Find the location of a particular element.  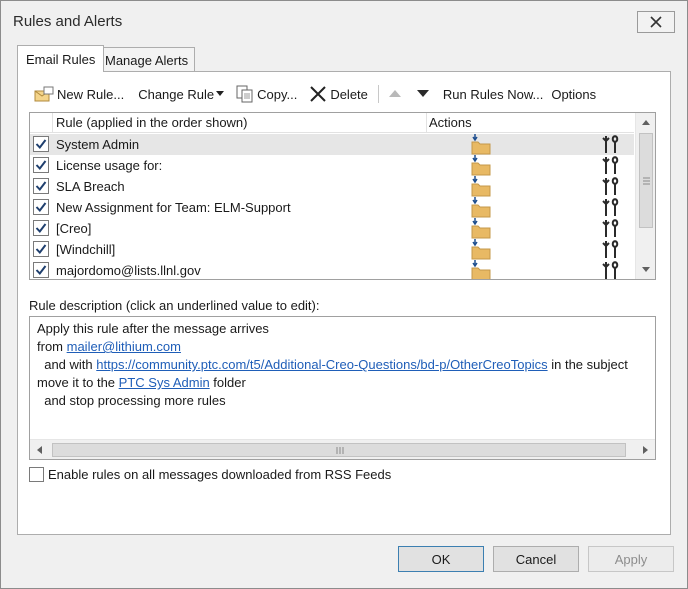

options-button: Options is located at coordinates (573, 94).